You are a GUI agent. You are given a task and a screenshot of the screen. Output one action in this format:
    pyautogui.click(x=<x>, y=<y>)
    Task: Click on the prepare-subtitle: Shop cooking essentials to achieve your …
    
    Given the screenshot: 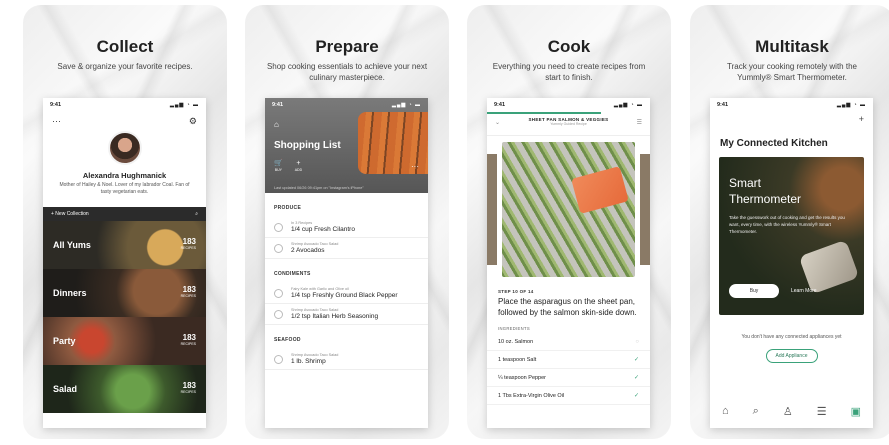 What is the action you would take?
    pyautogui.click(x=347, y=72)
    